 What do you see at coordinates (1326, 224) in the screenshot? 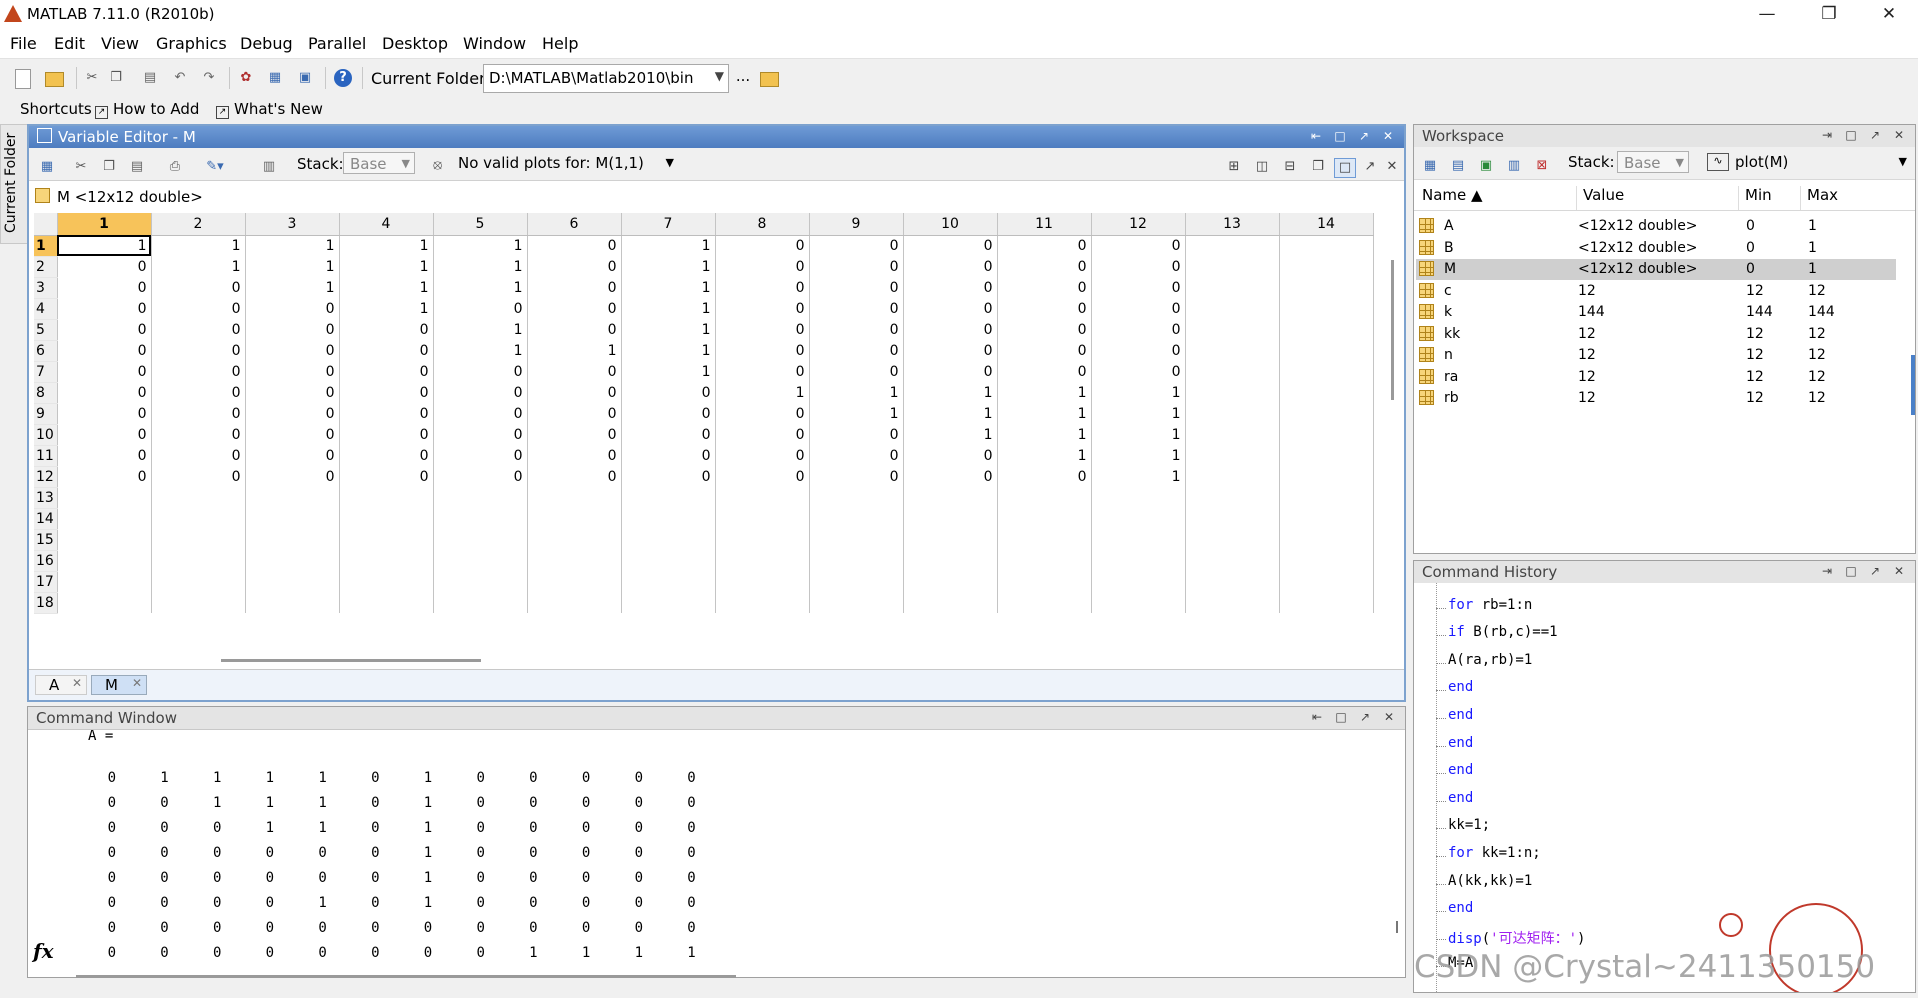
I see `grid-column-header: 14` at bounding box center [1326, 224].